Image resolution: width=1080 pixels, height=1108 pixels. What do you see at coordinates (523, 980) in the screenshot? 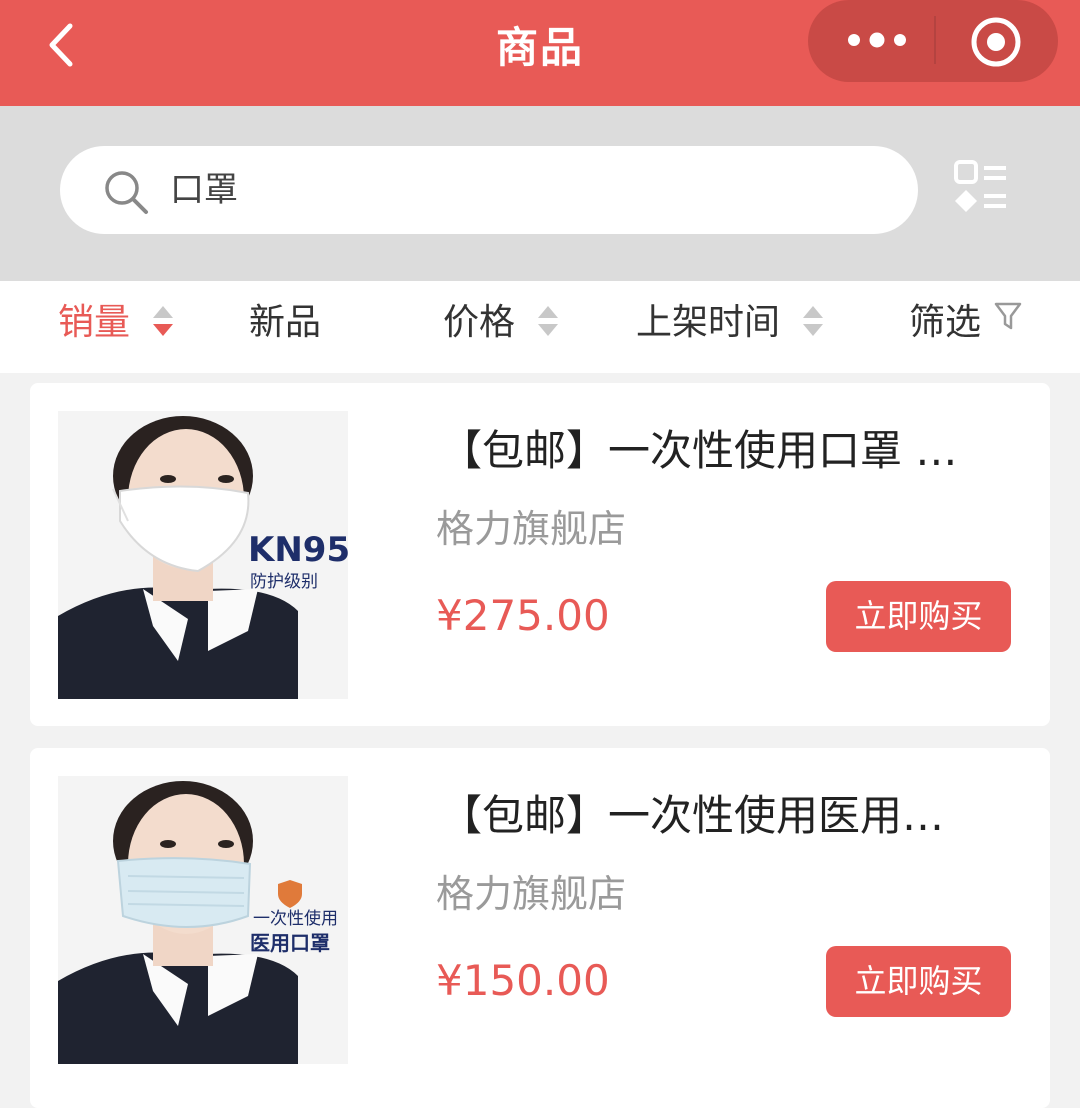
I see `product-price: ¥150.00` at bounding box center [523, 980].